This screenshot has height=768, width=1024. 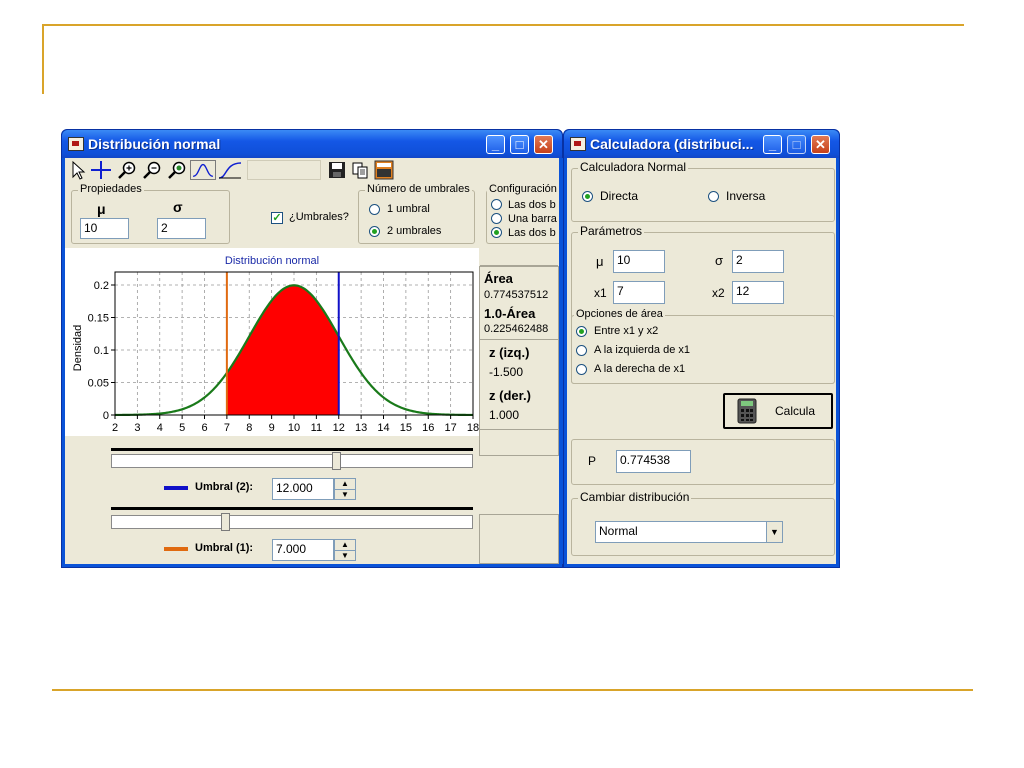 What do you see at coordinates (503, 25) in the screenshot?
I see `slide-top-line` at bounding box center [503, 25].